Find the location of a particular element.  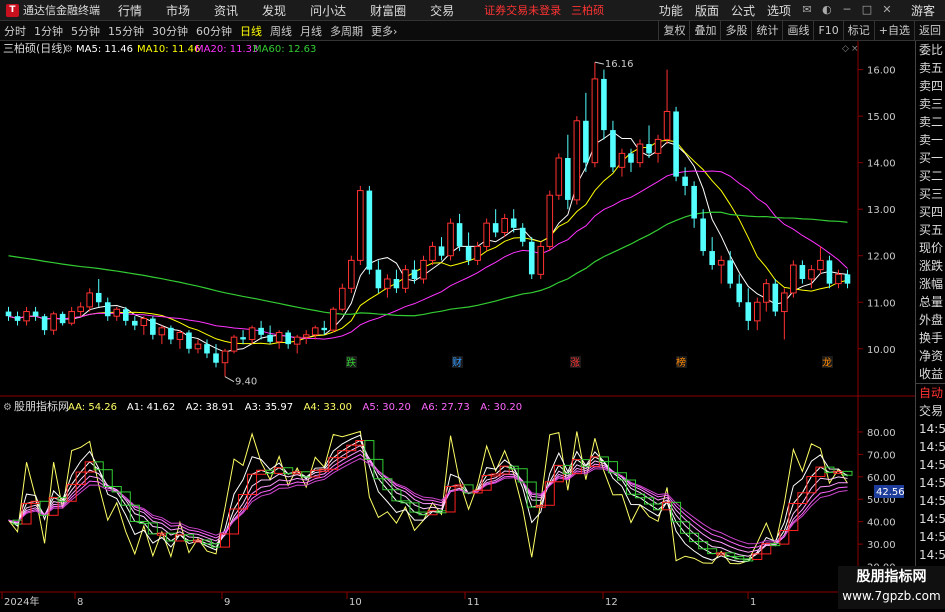

minimize-icon: ─ is located at coordinates (847, 10).